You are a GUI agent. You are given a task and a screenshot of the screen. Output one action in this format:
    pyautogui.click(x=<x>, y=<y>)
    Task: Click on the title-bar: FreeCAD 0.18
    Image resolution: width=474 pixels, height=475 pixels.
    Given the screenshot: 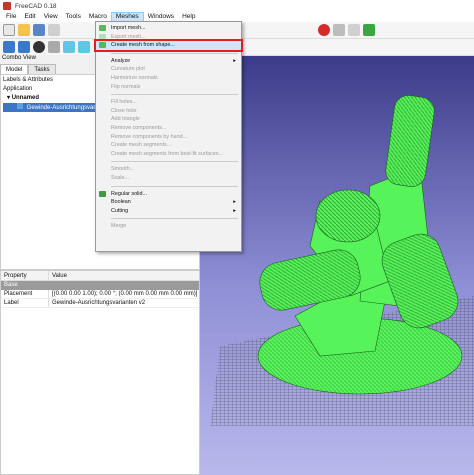 What is the action you would take?
    pyautogui.click(x=237, y=6)
    